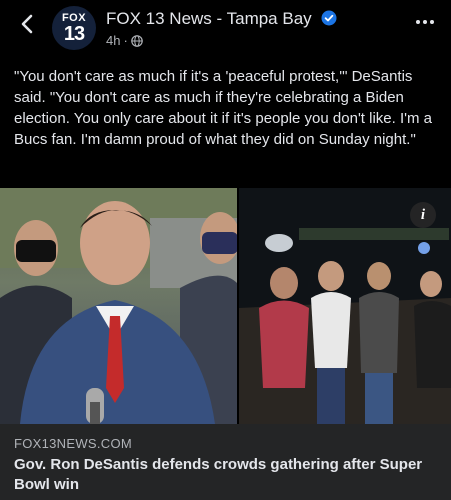 The width and height of the screenshot is (451, 500). Describe the element at coordinates (74, 17) in the screenshot. I see `avatar-logo-text: FOX` at that location.